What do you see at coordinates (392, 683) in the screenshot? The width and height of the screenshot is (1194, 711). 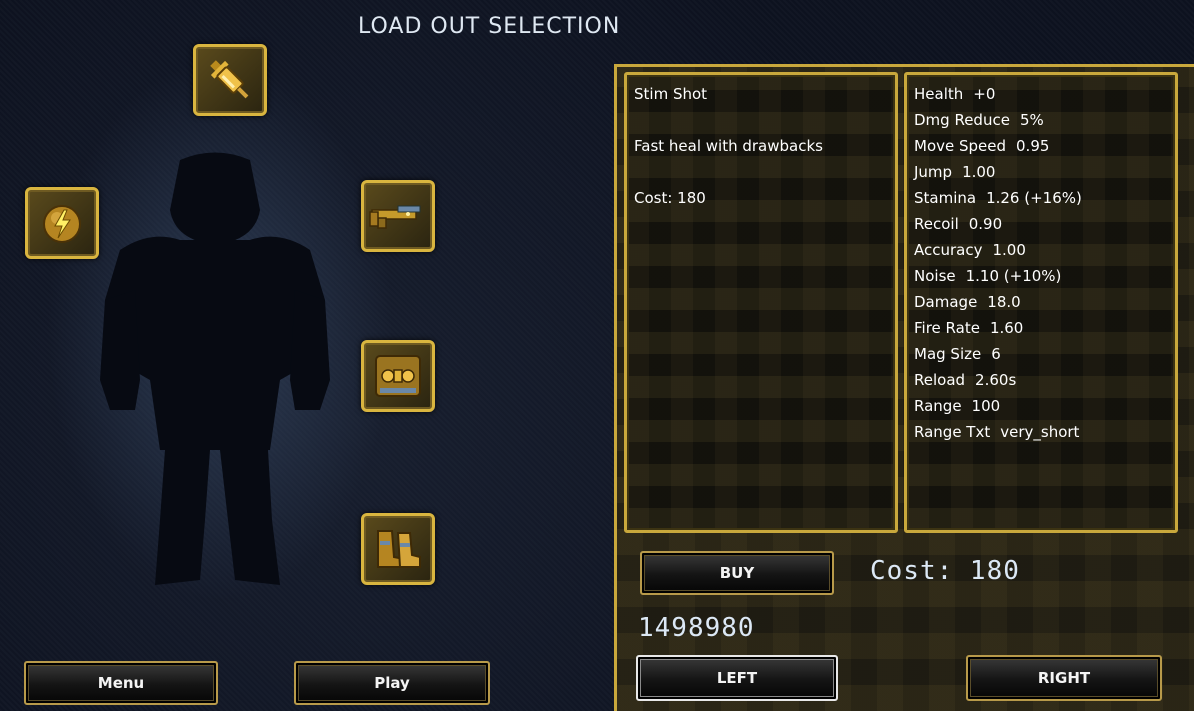 I see `play-button: Play` at bounding box center [392, 683].